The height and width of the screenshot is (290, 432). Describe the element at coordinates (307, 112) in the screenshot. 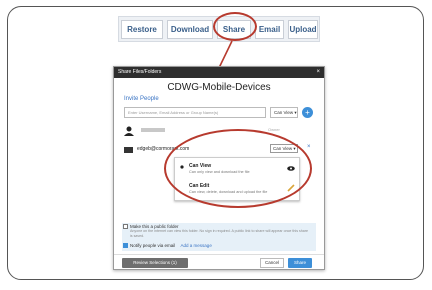

I see `add-person-button: +` at that location.